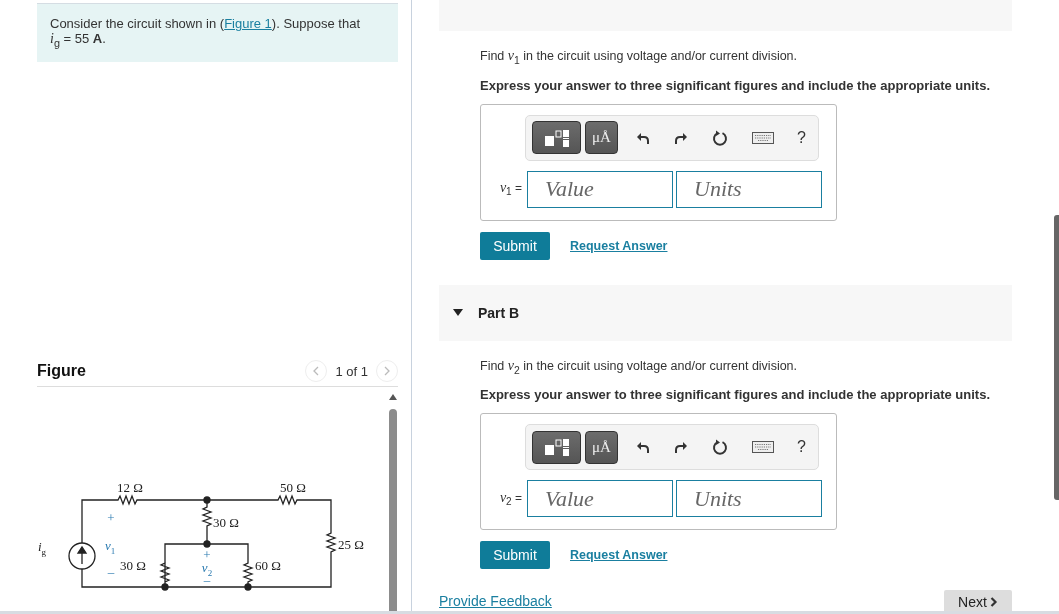  Describe the element at coordinates (978, 600) in the screenshot. I see `next-button: Next` at that location.